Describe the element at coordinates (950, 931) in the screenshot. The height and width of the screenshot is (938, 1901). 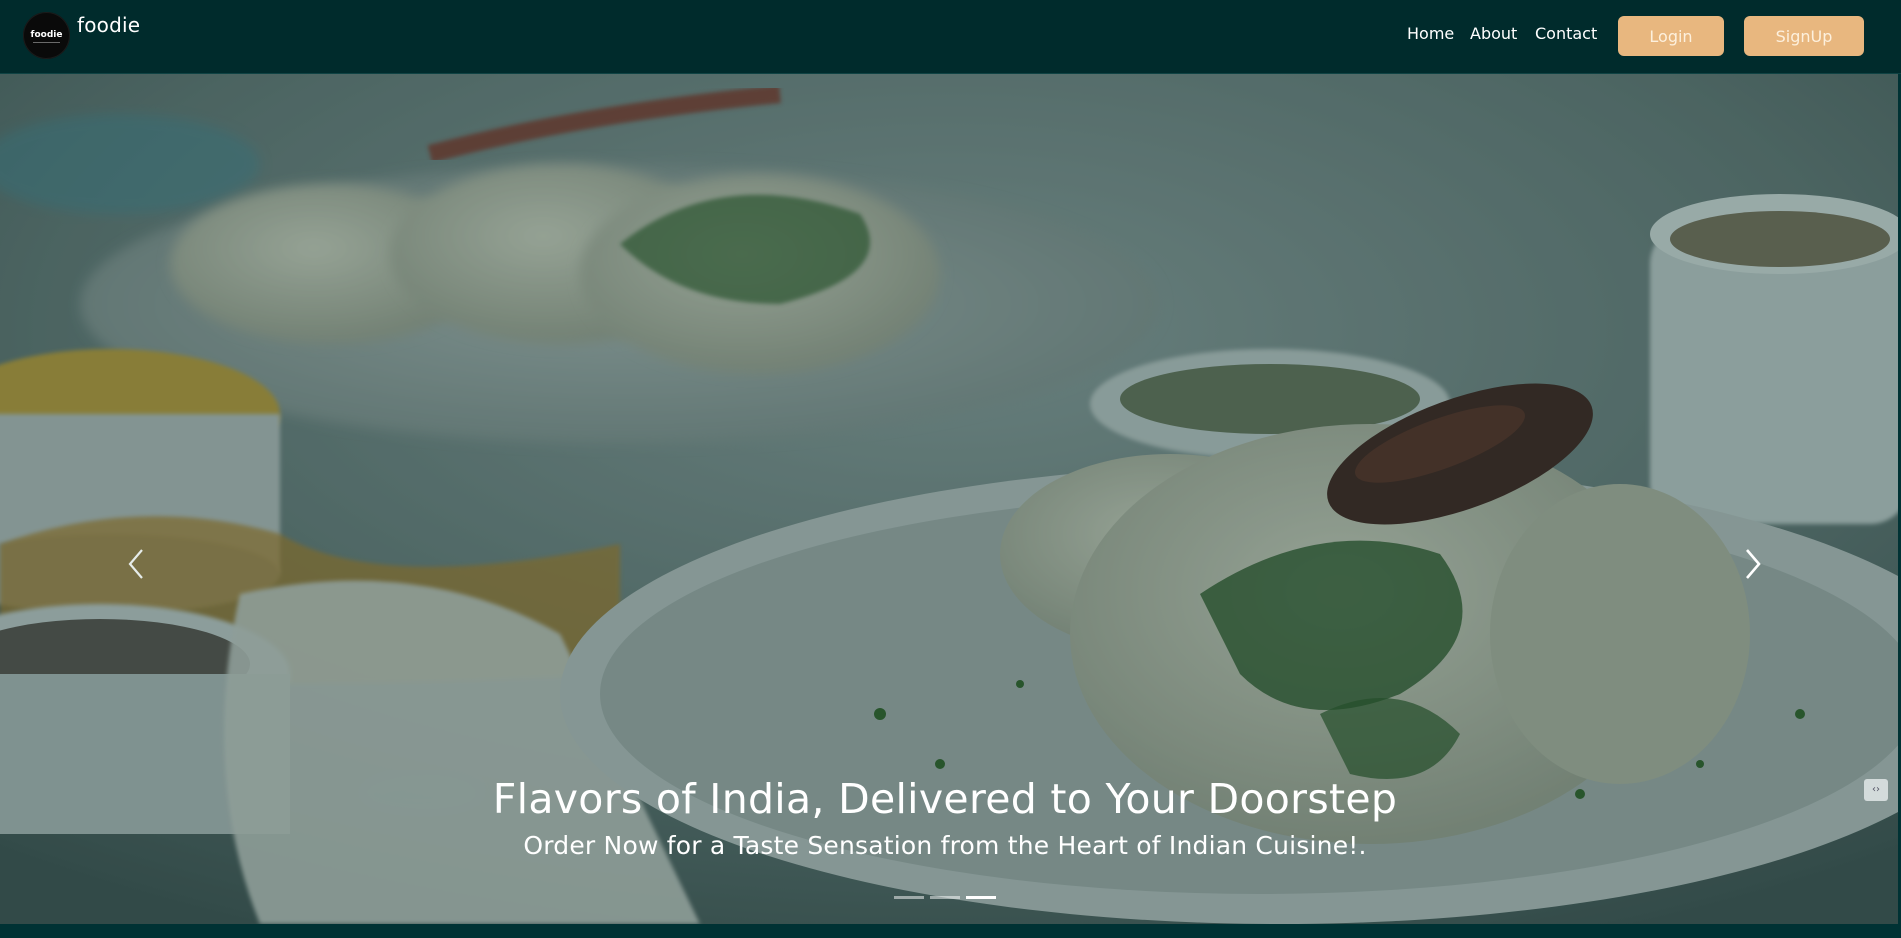
I see `footer-strip` at that location.